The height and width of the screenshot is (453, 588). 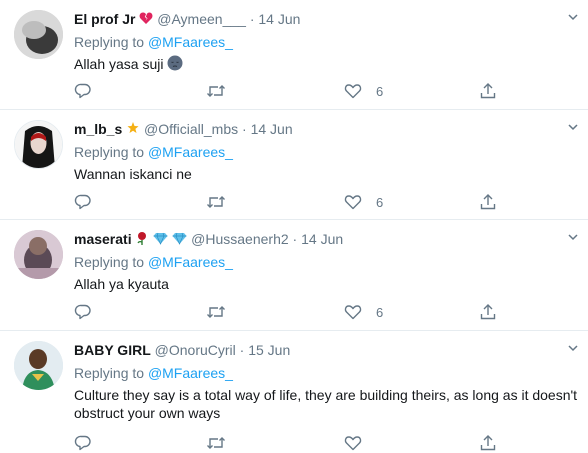 I want to click on timestamp: 15 Jun, so click(x=269, y=350).